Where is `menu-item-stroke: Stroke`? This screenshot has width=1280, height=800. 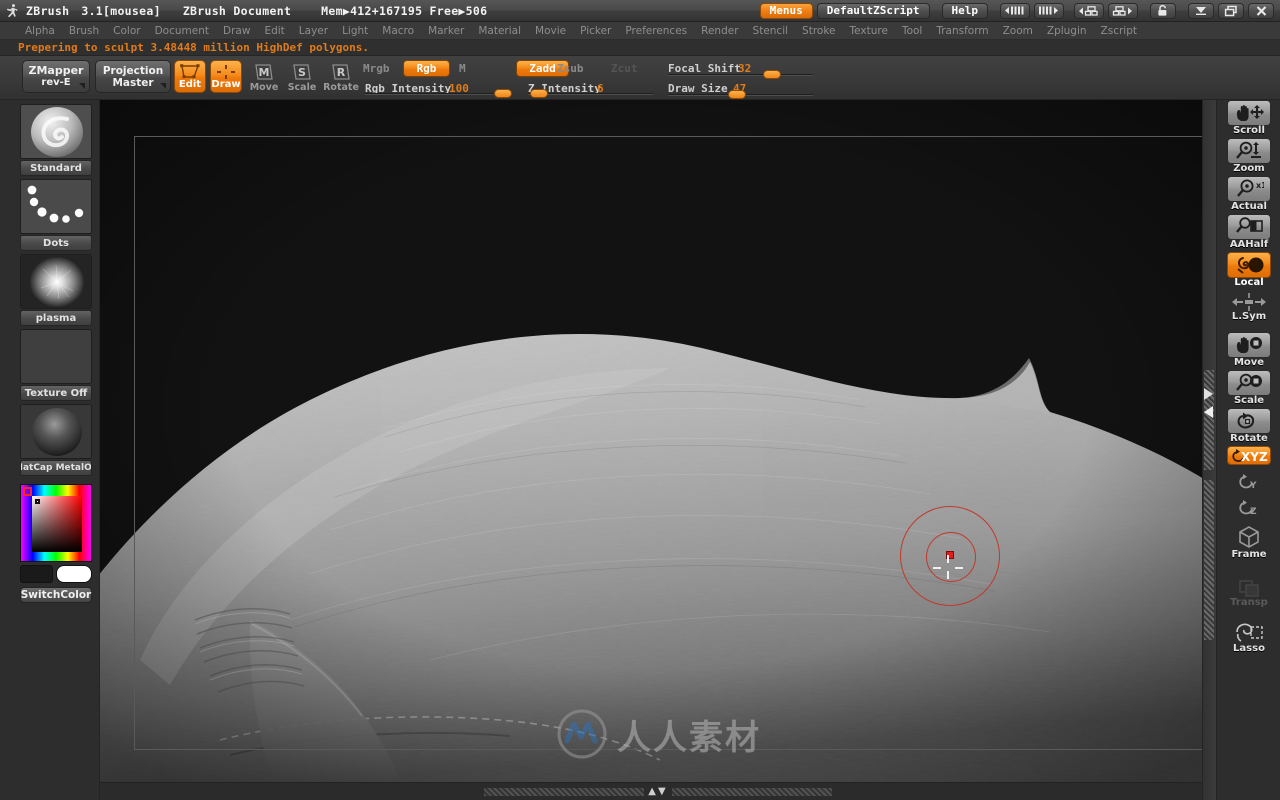 menu-item-stroke: Stroke is located at coordinates (818, 31).